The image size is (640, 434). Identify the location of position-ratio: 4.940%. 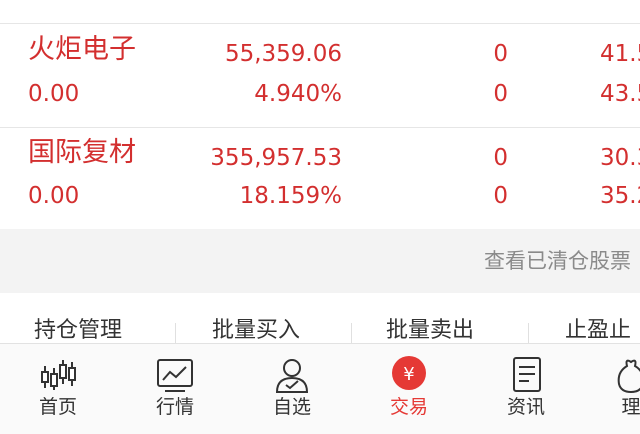
(298, 94).